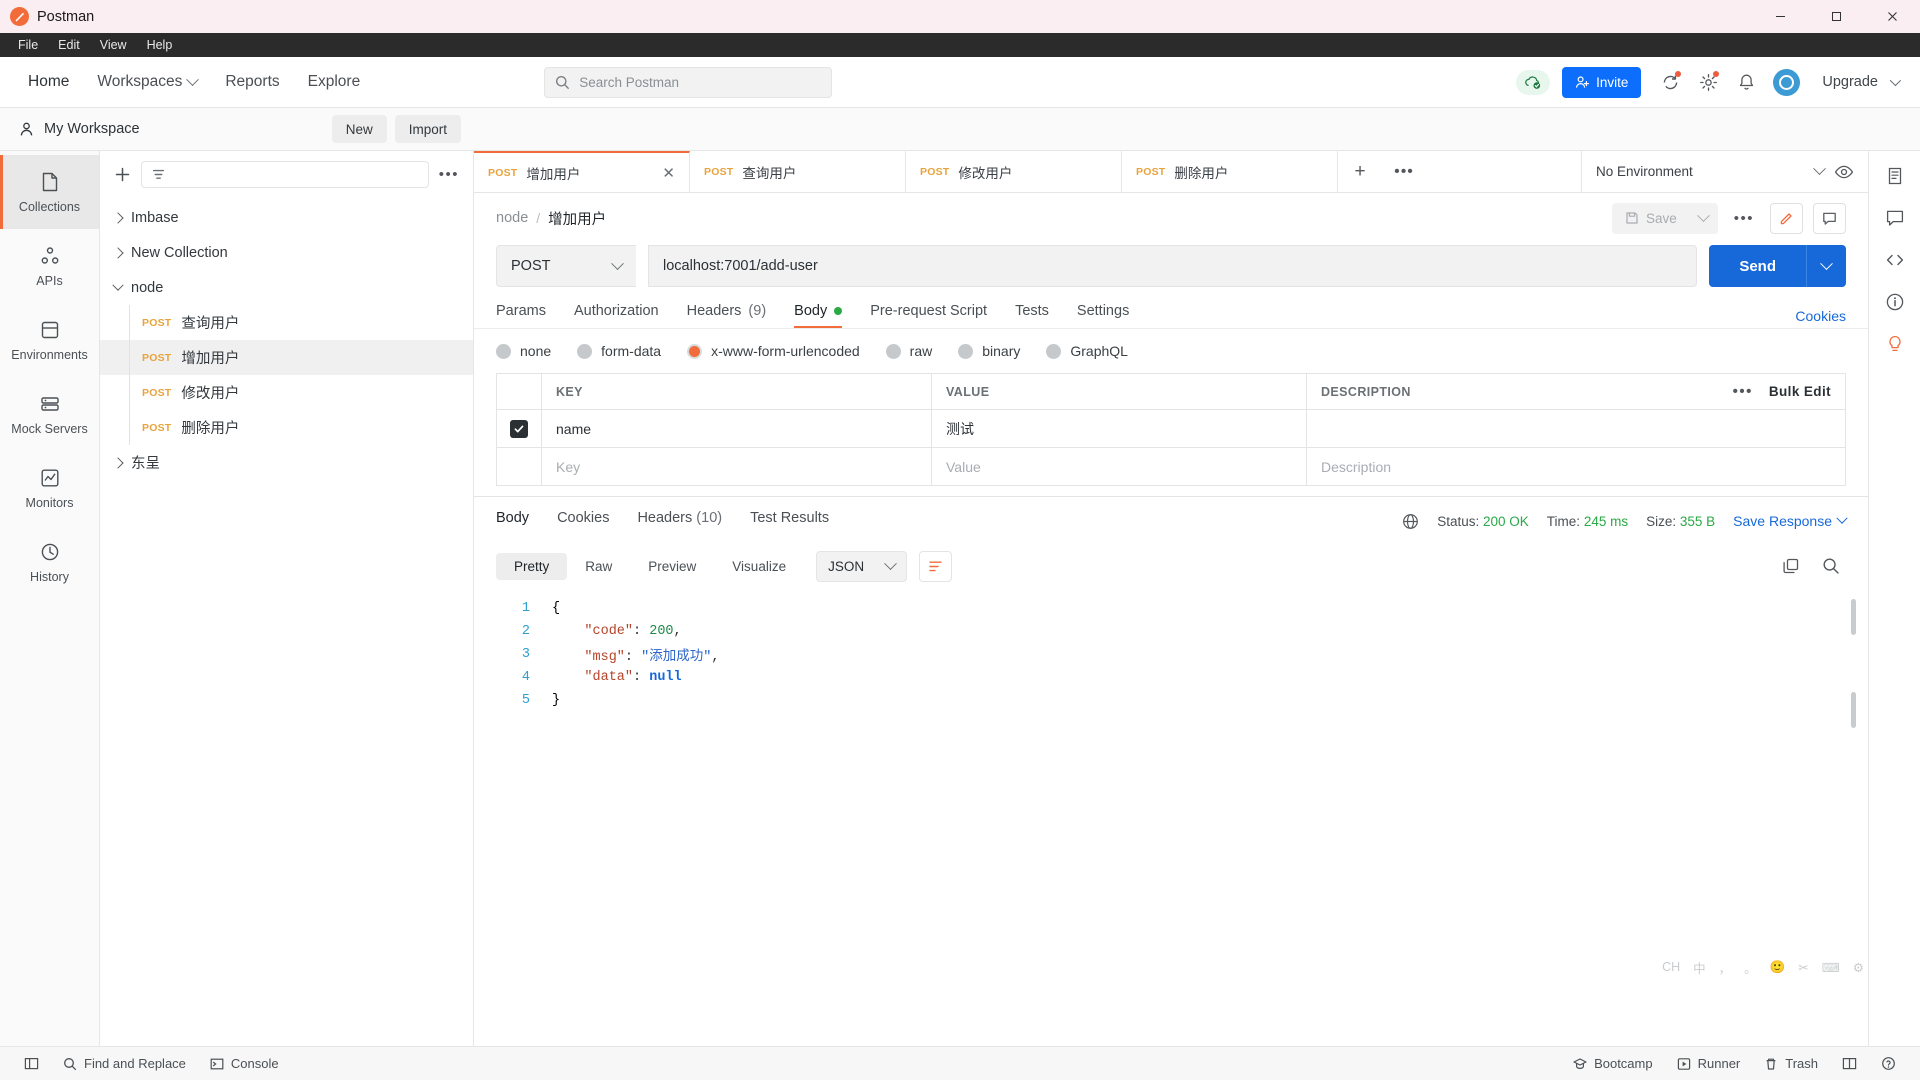  I want to click on checkbox-empty-icon, so click(519, 467).